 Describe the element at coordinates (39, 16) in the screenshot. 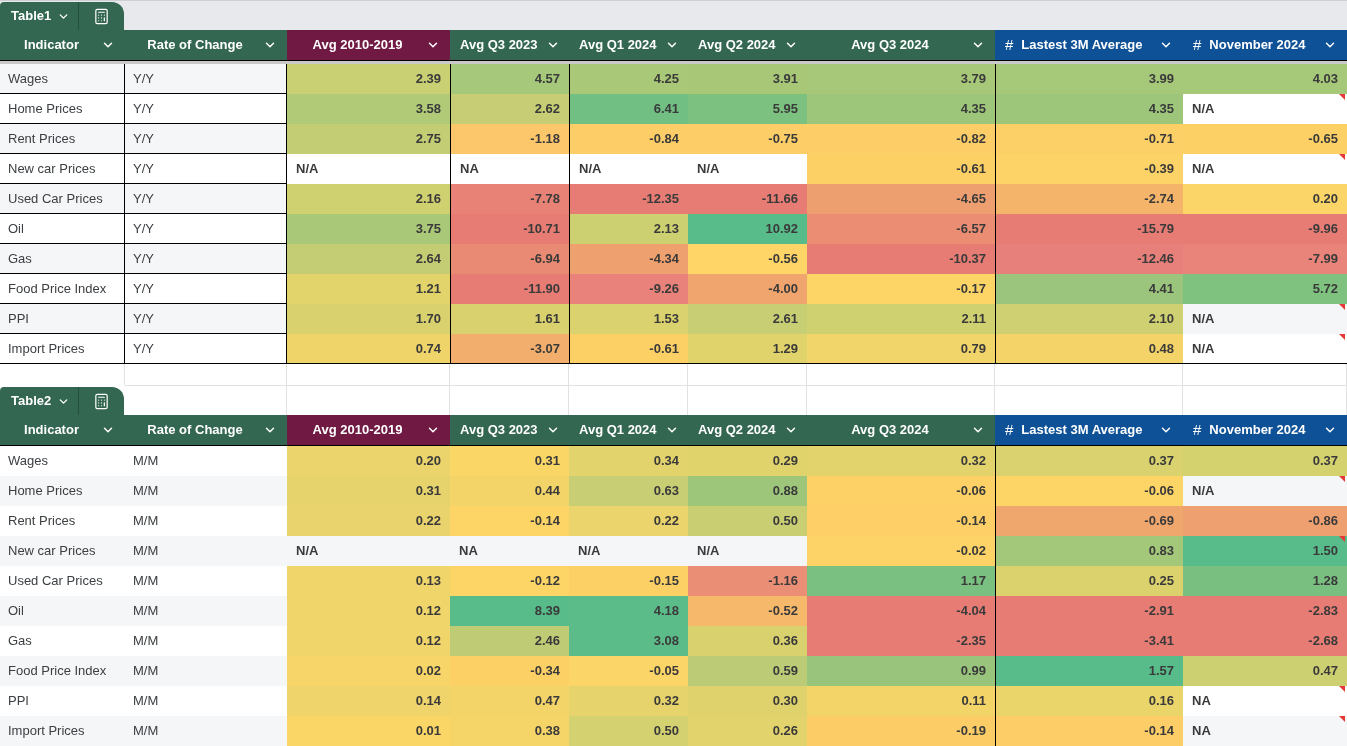

I see `table-name-dropdown: Table1` at that location.